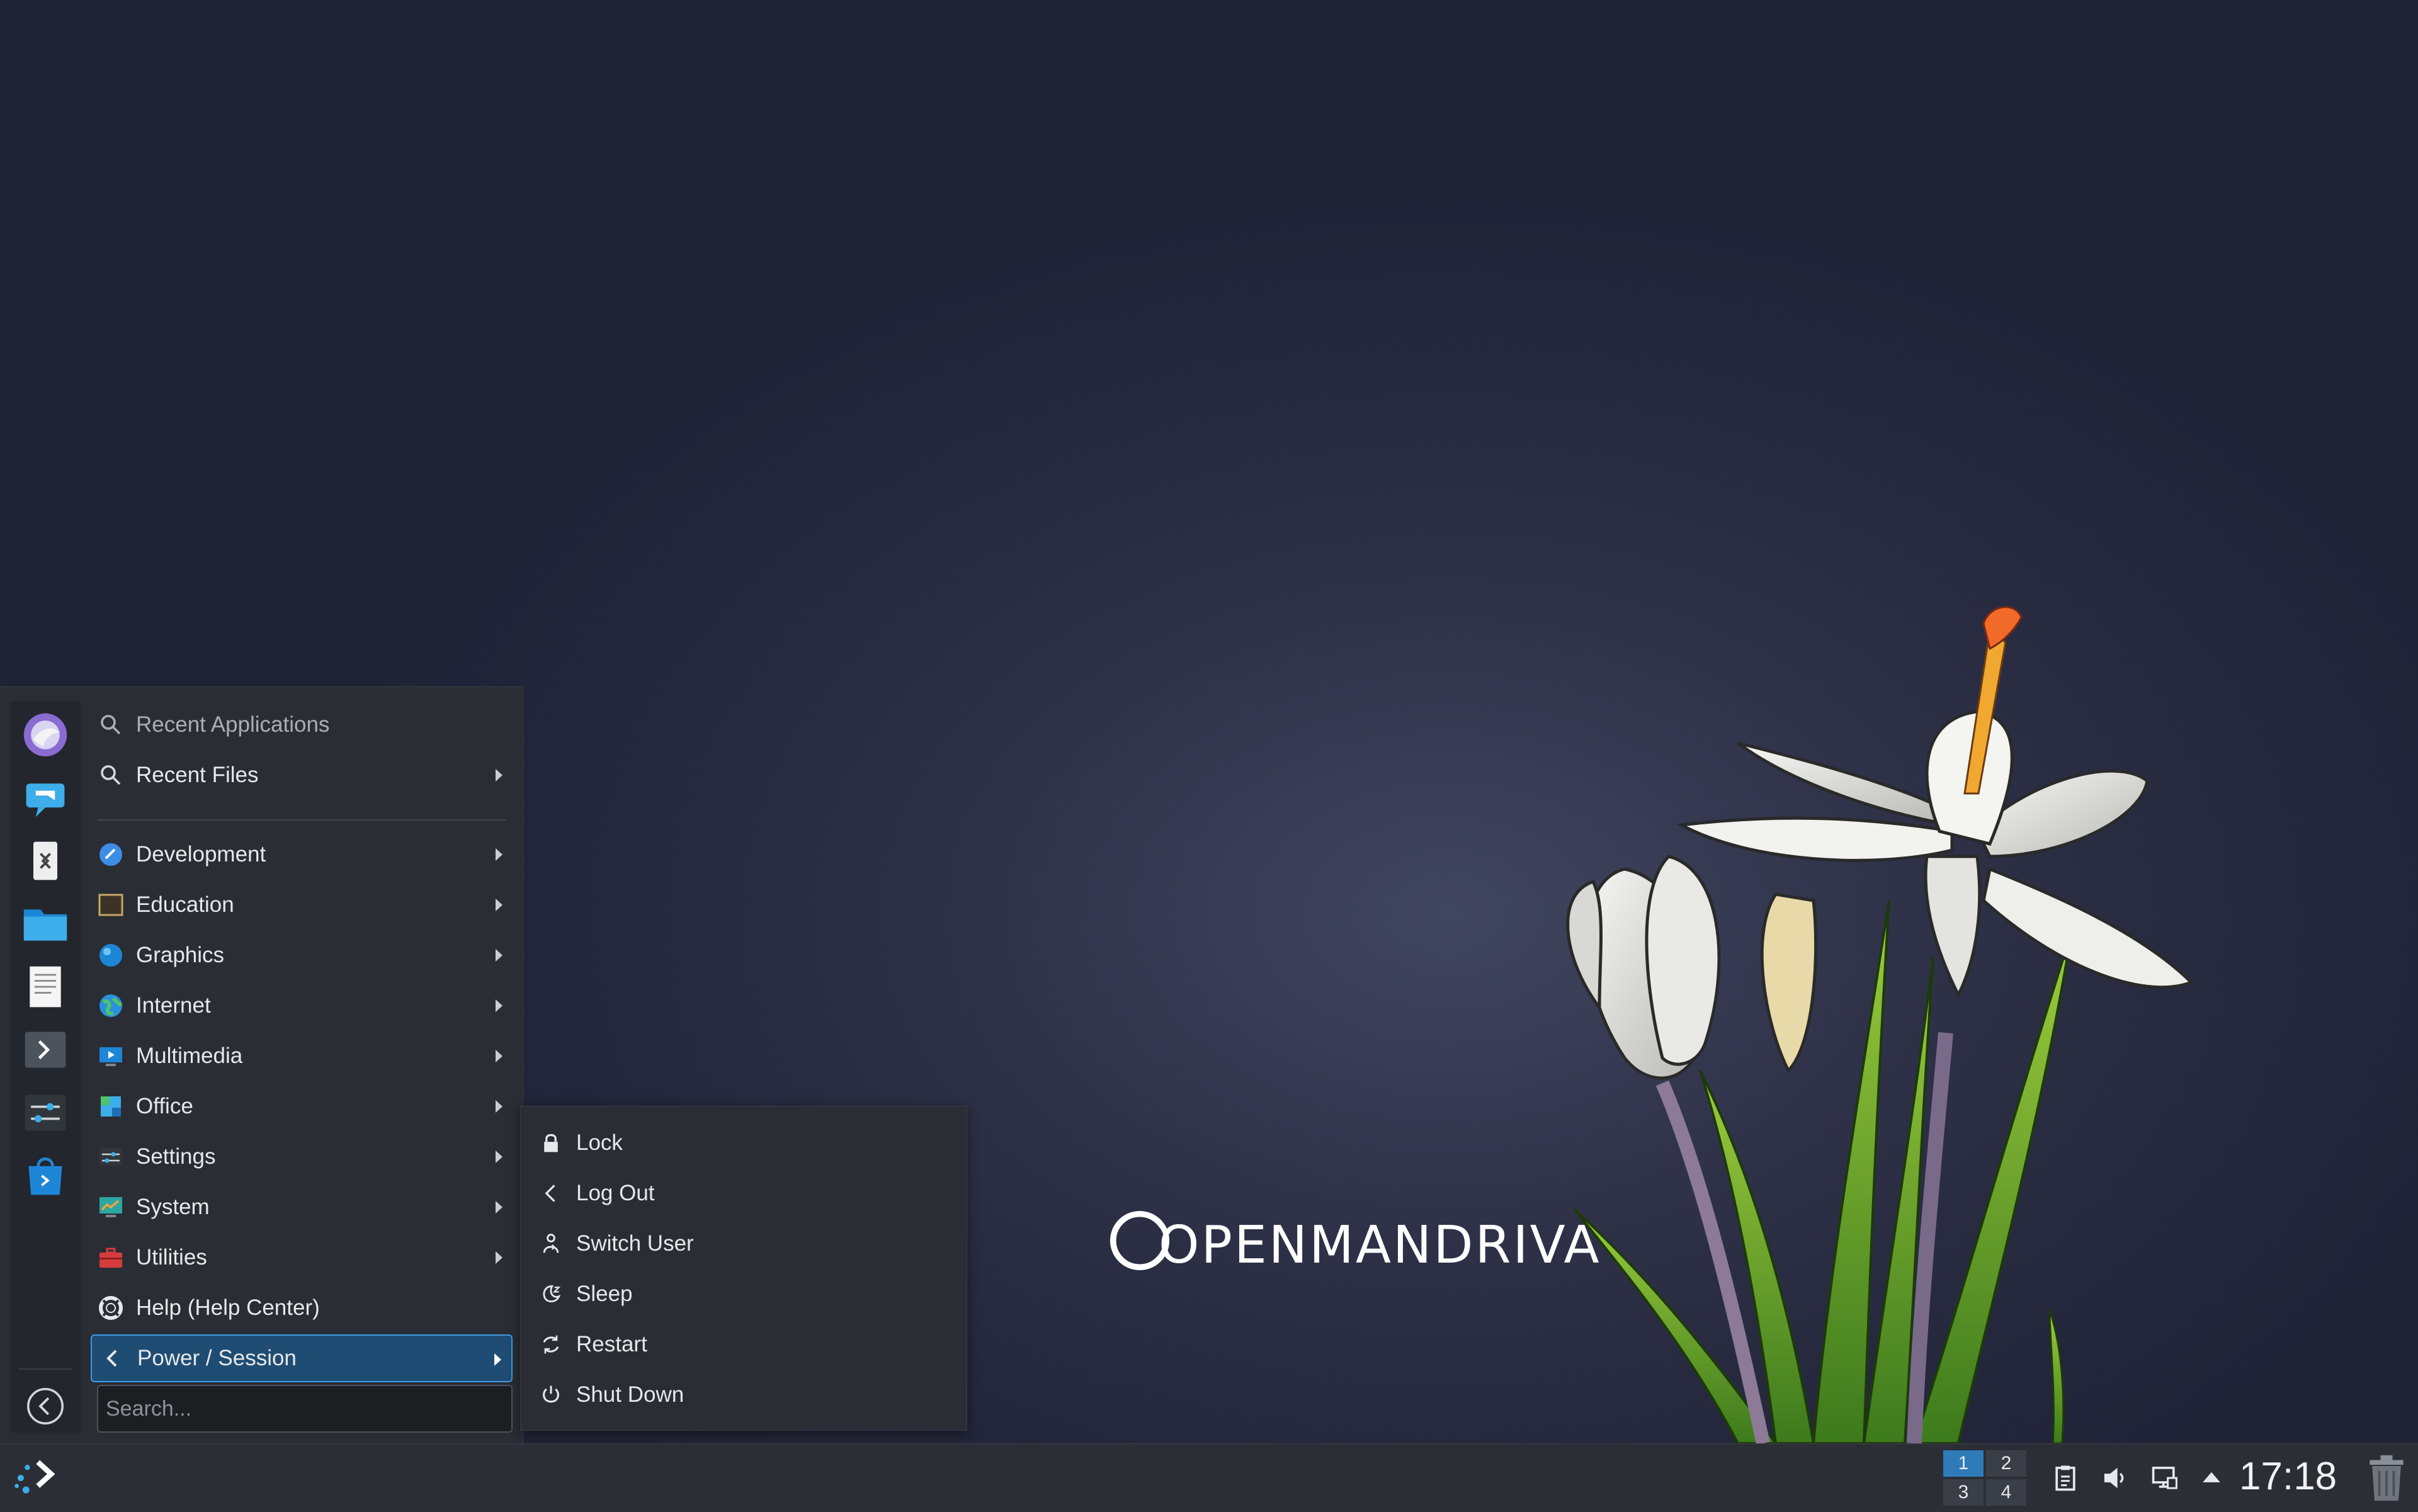 The height and width of the screenshot is (1512, 2418). What do you see at coordinates (111, 1359) in the screenshot?
I see `chevron-left-icon` at bounding box center [111, 1359].